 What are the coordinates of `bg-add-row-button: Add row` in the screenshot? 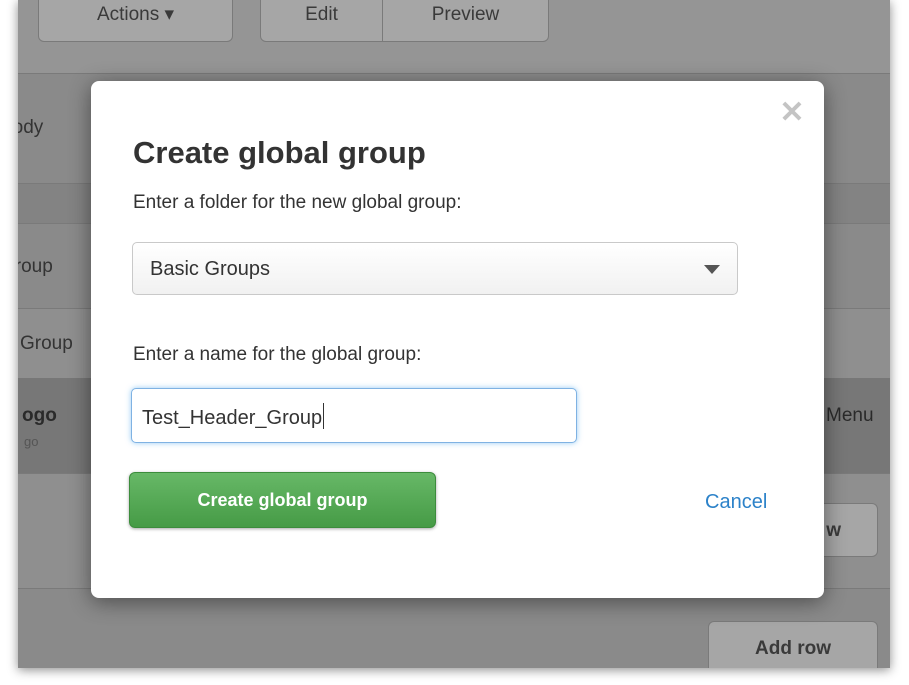 It's located at (793, 644).